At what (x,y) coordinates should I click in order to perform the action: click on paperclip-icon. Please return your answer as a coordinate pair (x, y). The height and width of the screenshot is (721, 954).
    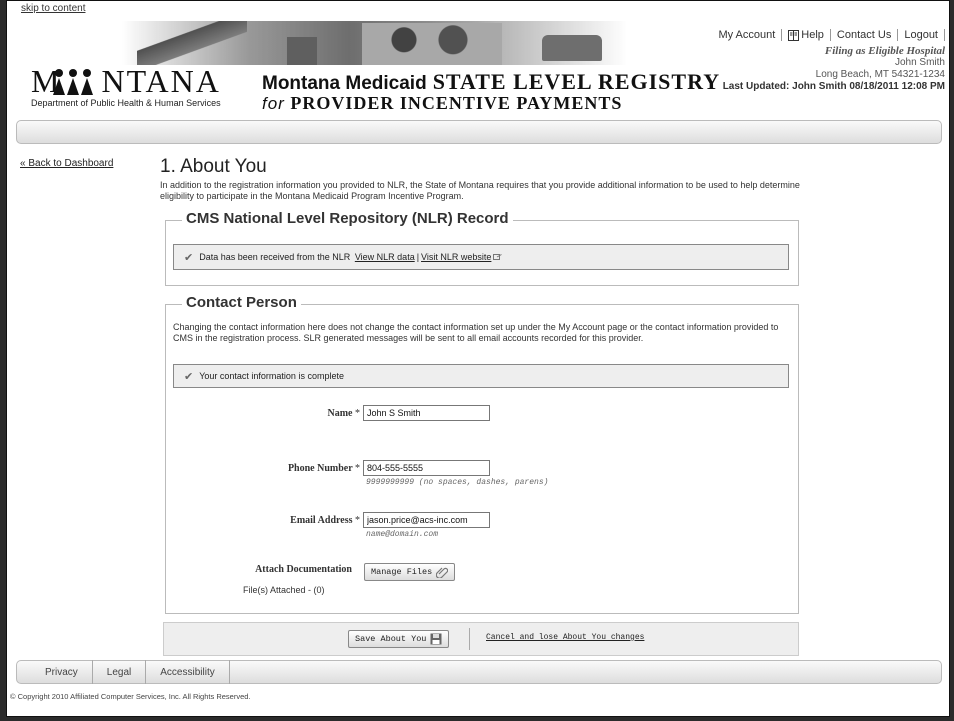
    Looking at the image, I should click on (442, 572).